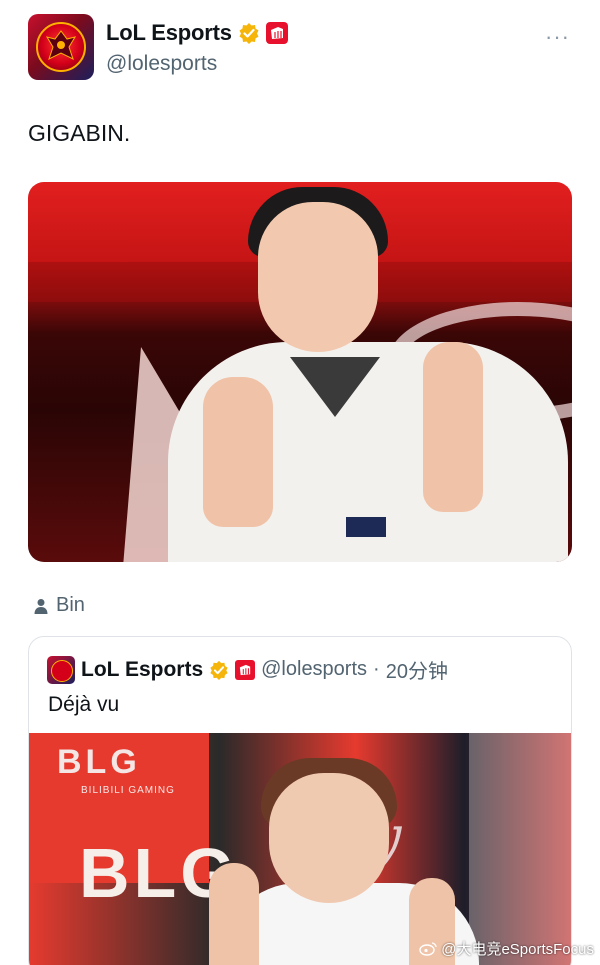 This screenshot has width=600, height=965. Describe the element at coordinates (300, 49) in the screenshot. I see `tweet-header: LoL Esports @lolesports ···` at that location.